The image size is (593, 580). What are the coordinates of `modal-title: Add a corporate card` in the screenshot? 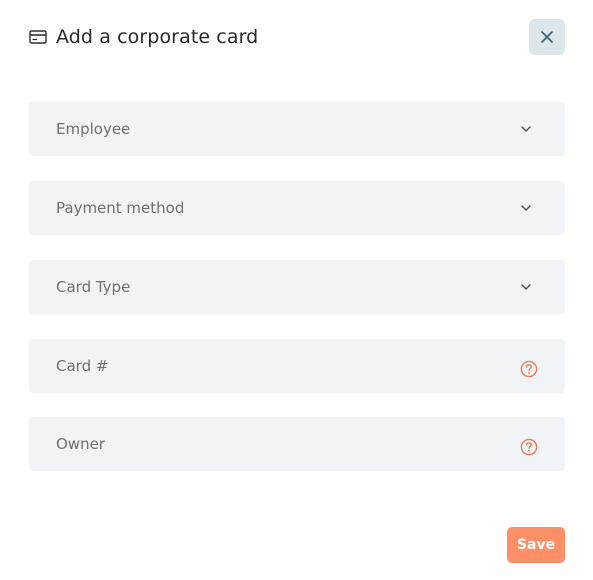 It's located at (157, 37).